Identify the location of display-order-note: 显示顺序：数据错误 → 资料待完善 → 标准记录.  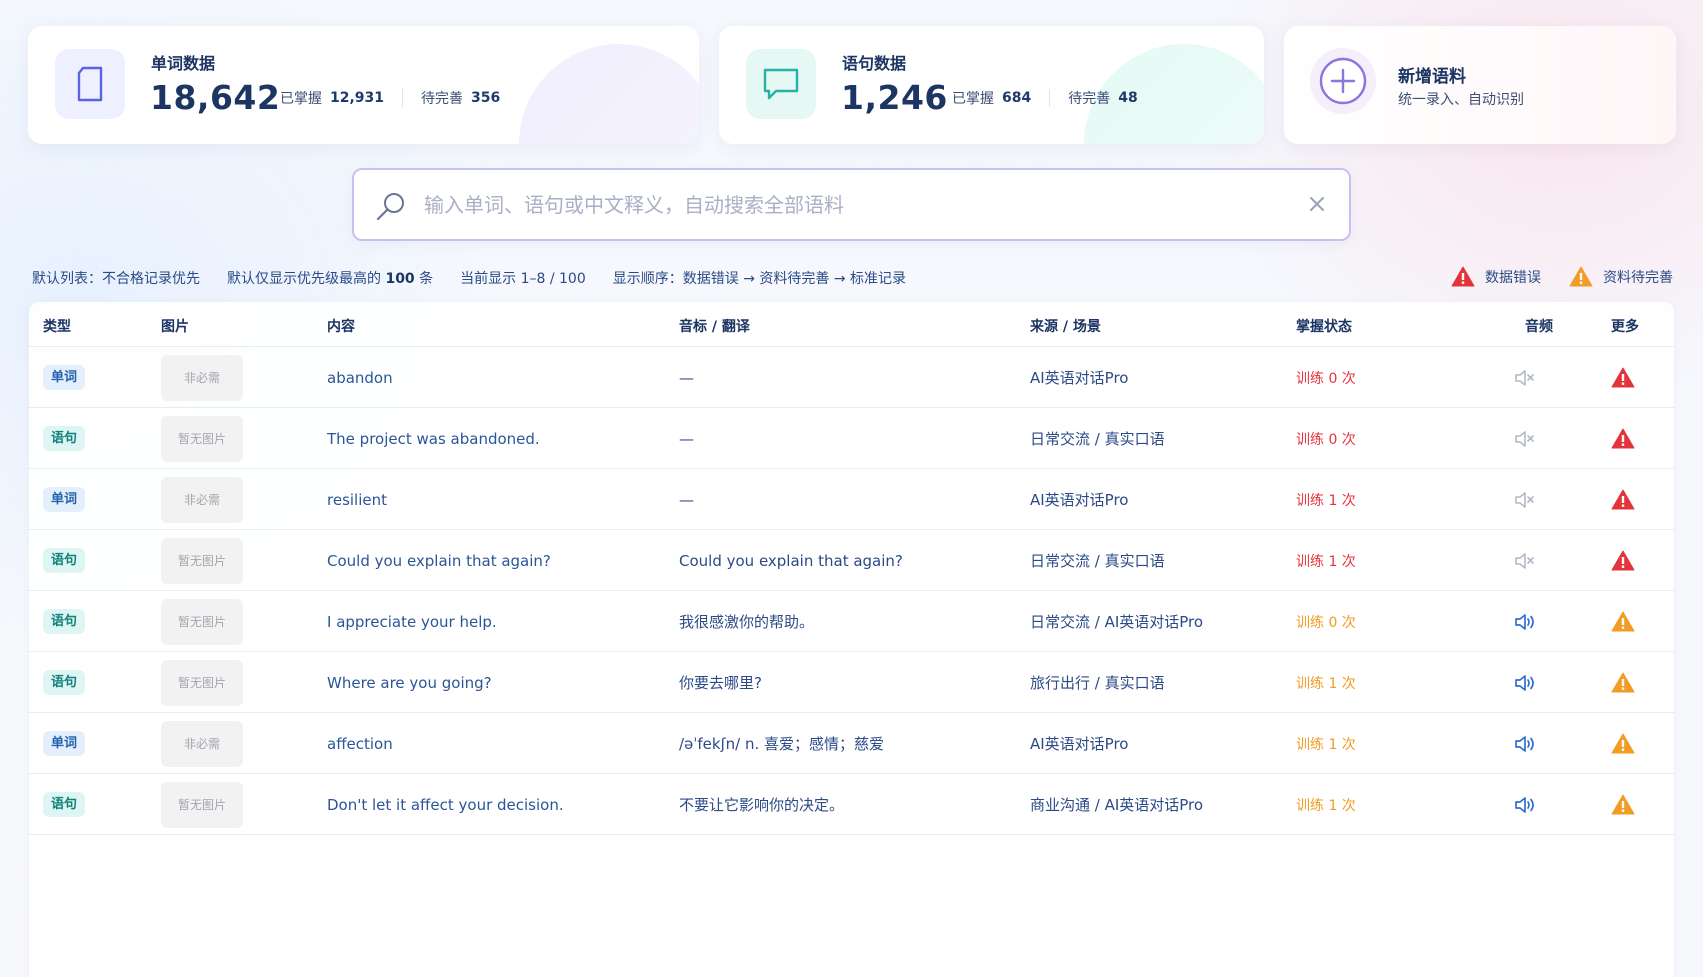
(759, 279).